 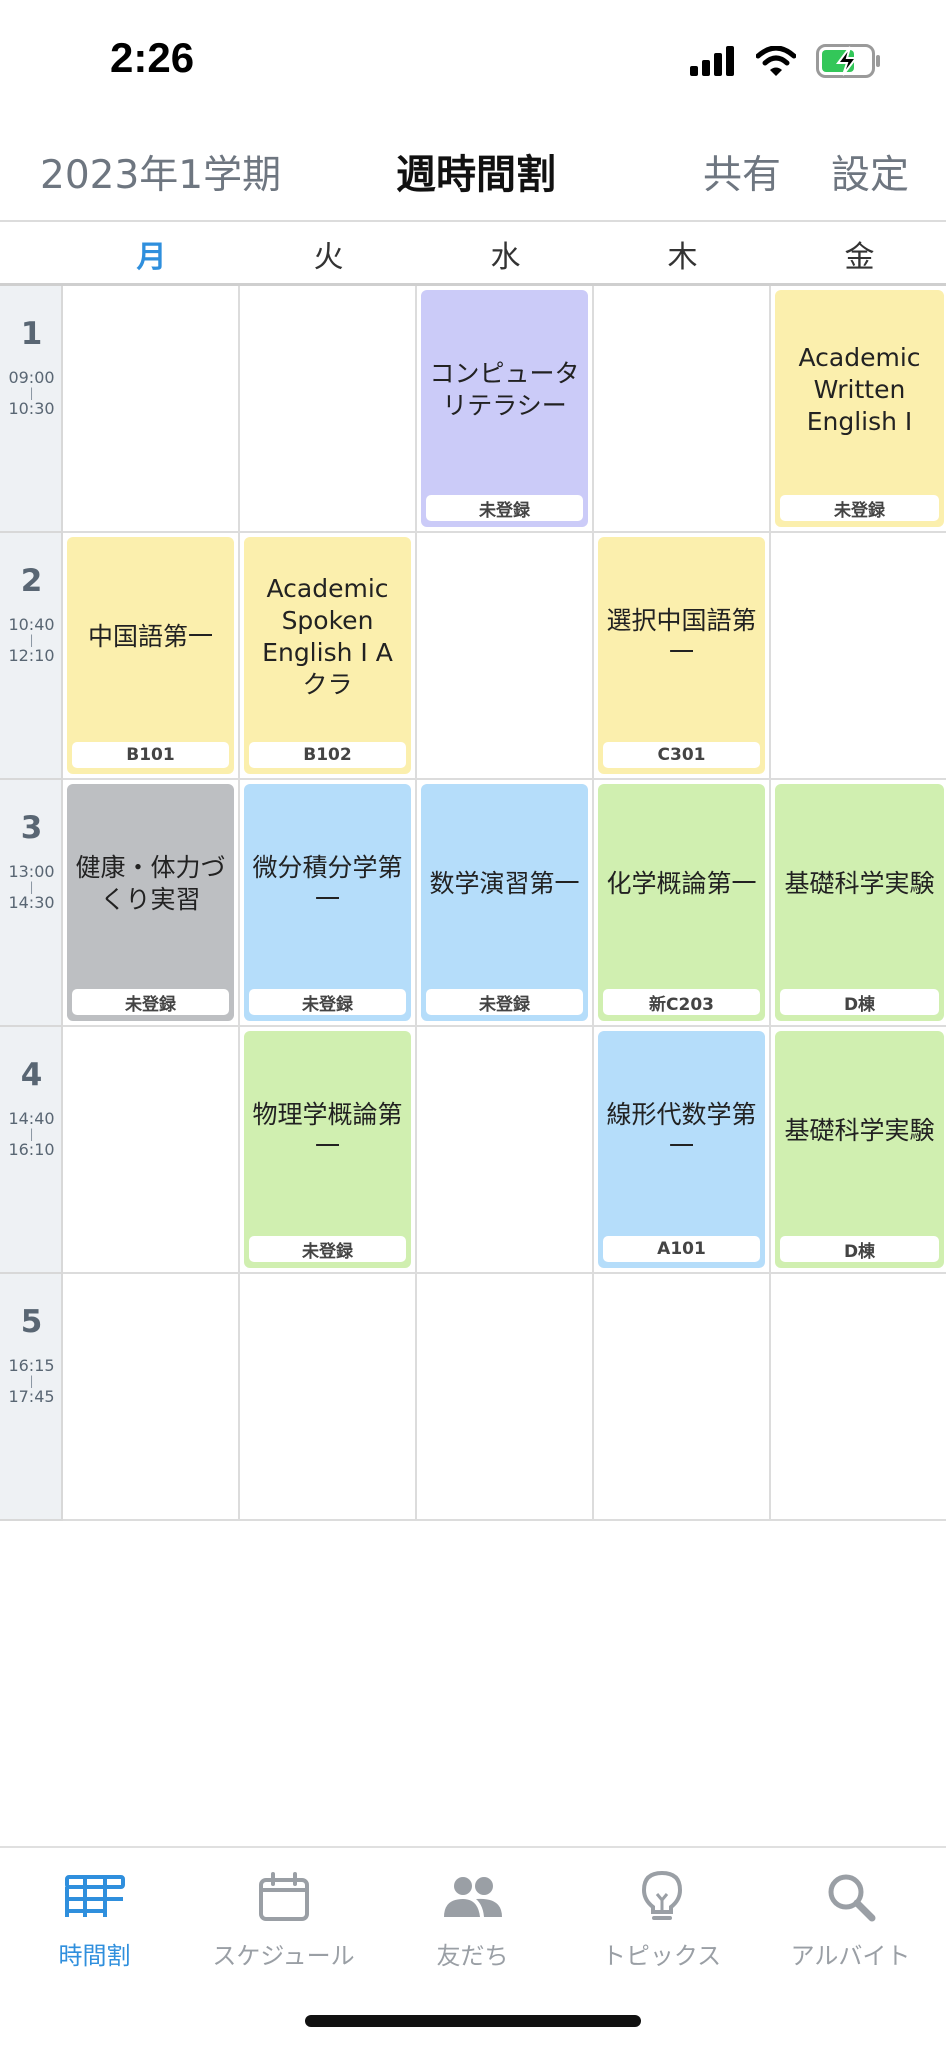 What do you see at coordinates (681, 883) in the screenshot?
I see `course-name: 化学概論第一` at bounding box center [681, 883].